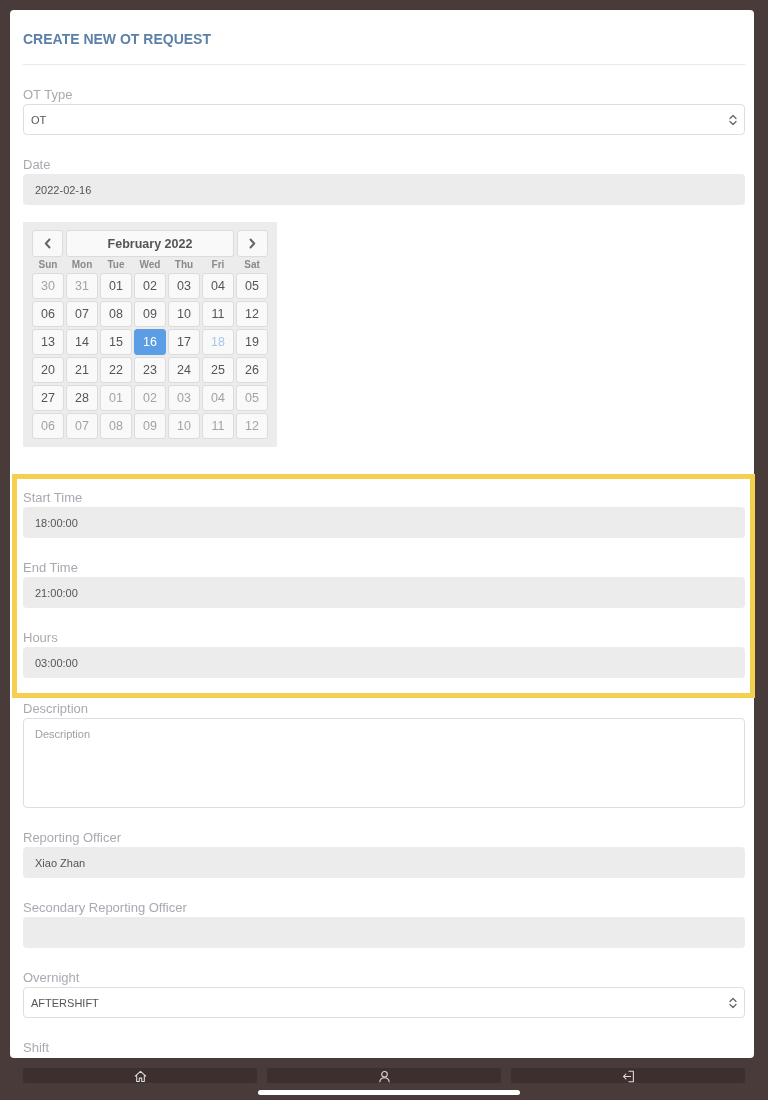  What do you see at coordinates (116, 342) in the screenshot?
I see `day-cell: 15` at bounding box center [116, 342].